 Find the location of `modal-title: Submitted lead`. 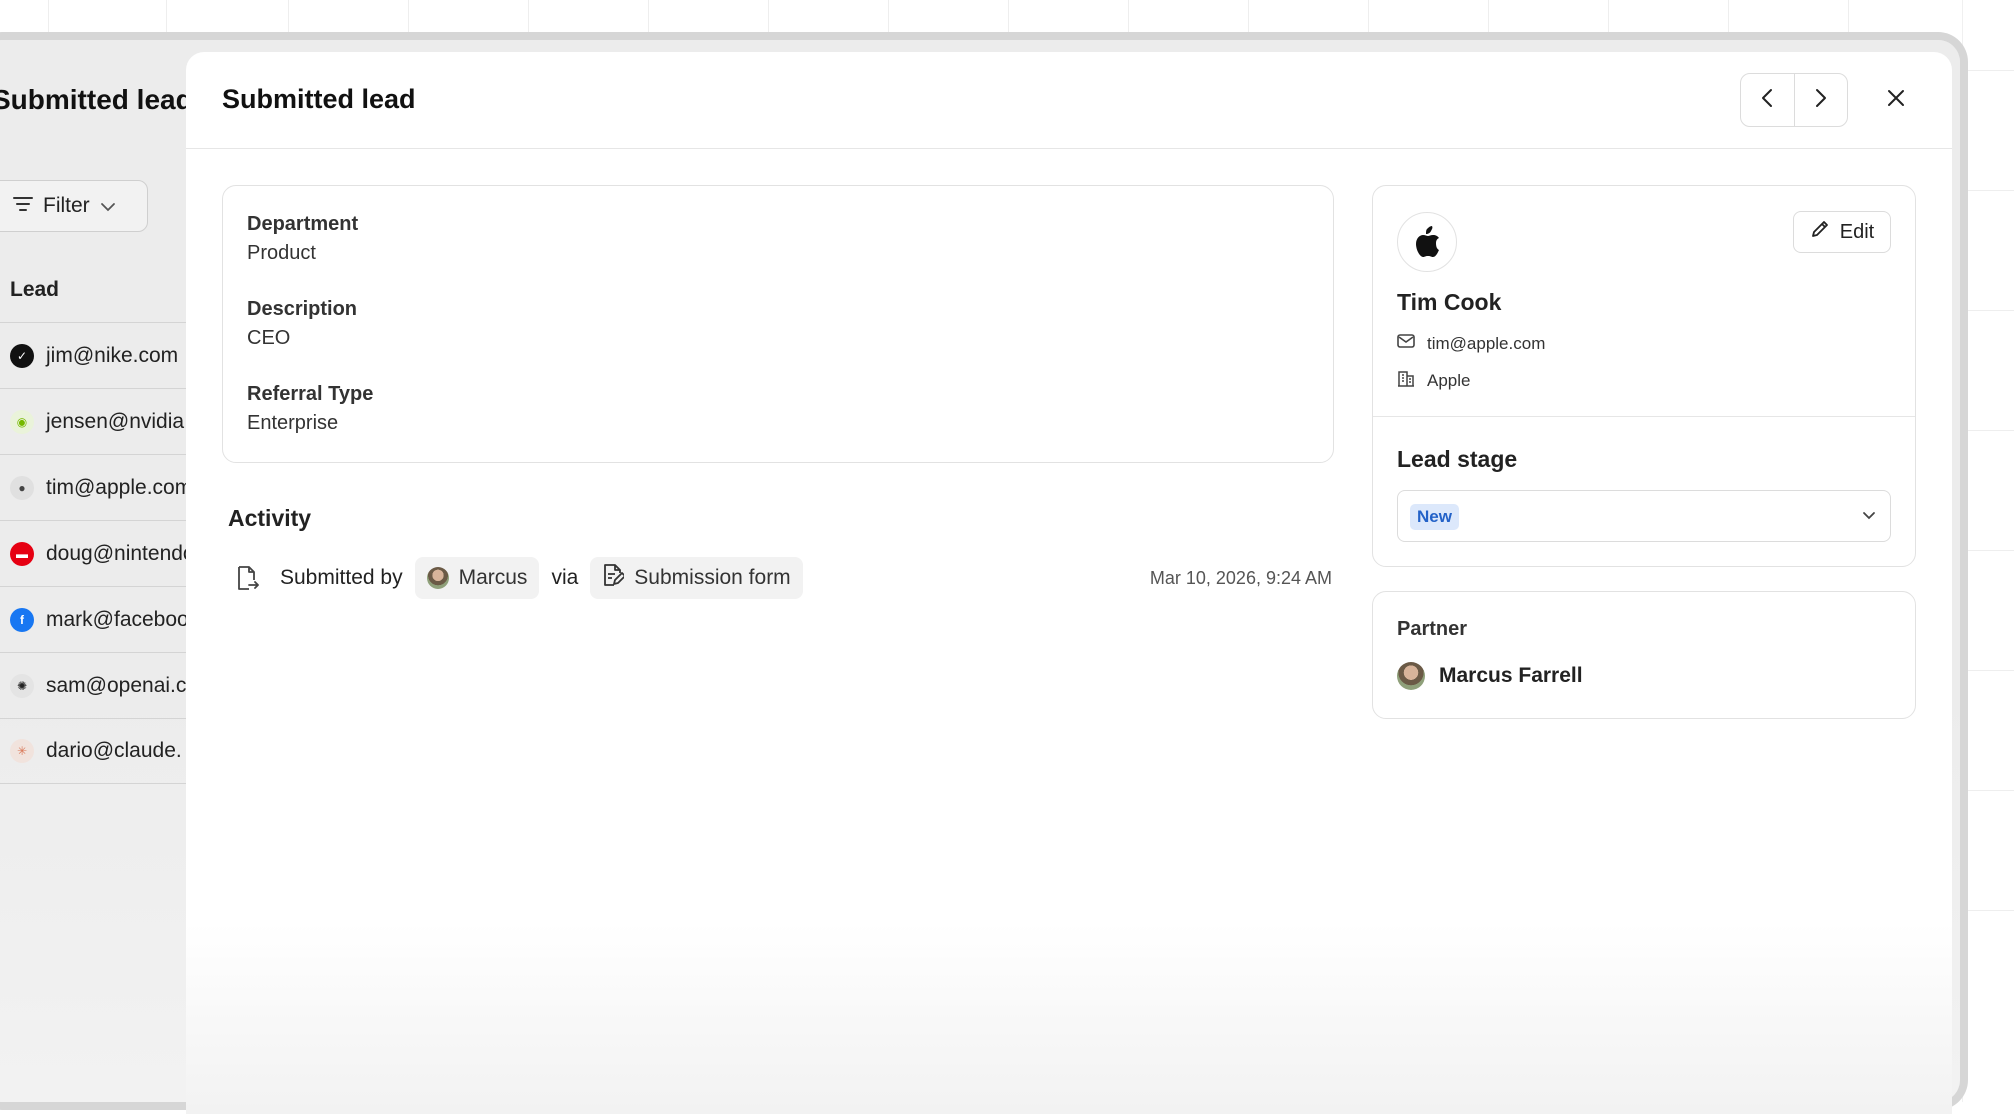

modal-title: Submitted lead is located at coordinates (319, 99).